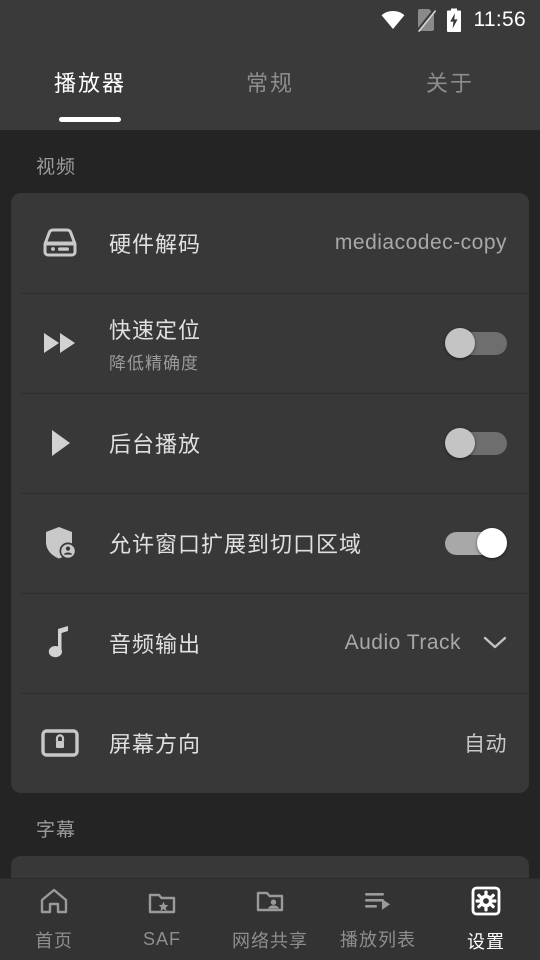  I want to click on bottom-navigation: 首页 SAF 网络共享 播放列表 设置, so click(270, 919).